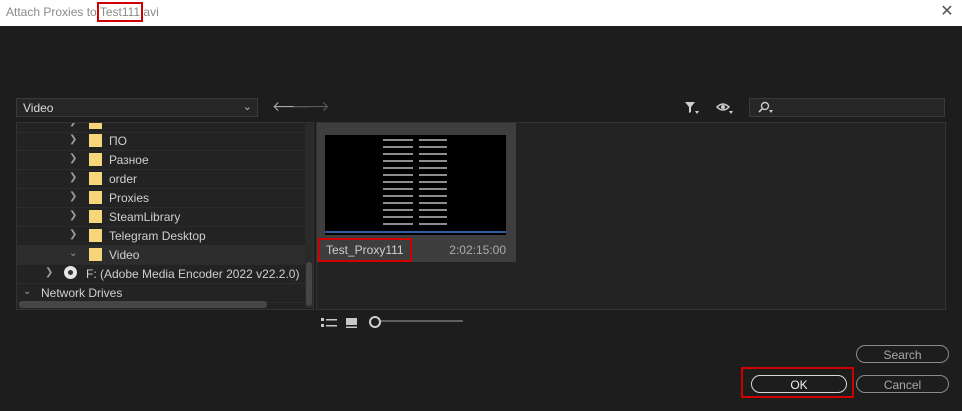 This screenshot has width=962, height=411. What do you see at coordinates (161, 198) in the screenshot?
I see `tree-item: ❯ Proxies` at bounding box center [161, 198].